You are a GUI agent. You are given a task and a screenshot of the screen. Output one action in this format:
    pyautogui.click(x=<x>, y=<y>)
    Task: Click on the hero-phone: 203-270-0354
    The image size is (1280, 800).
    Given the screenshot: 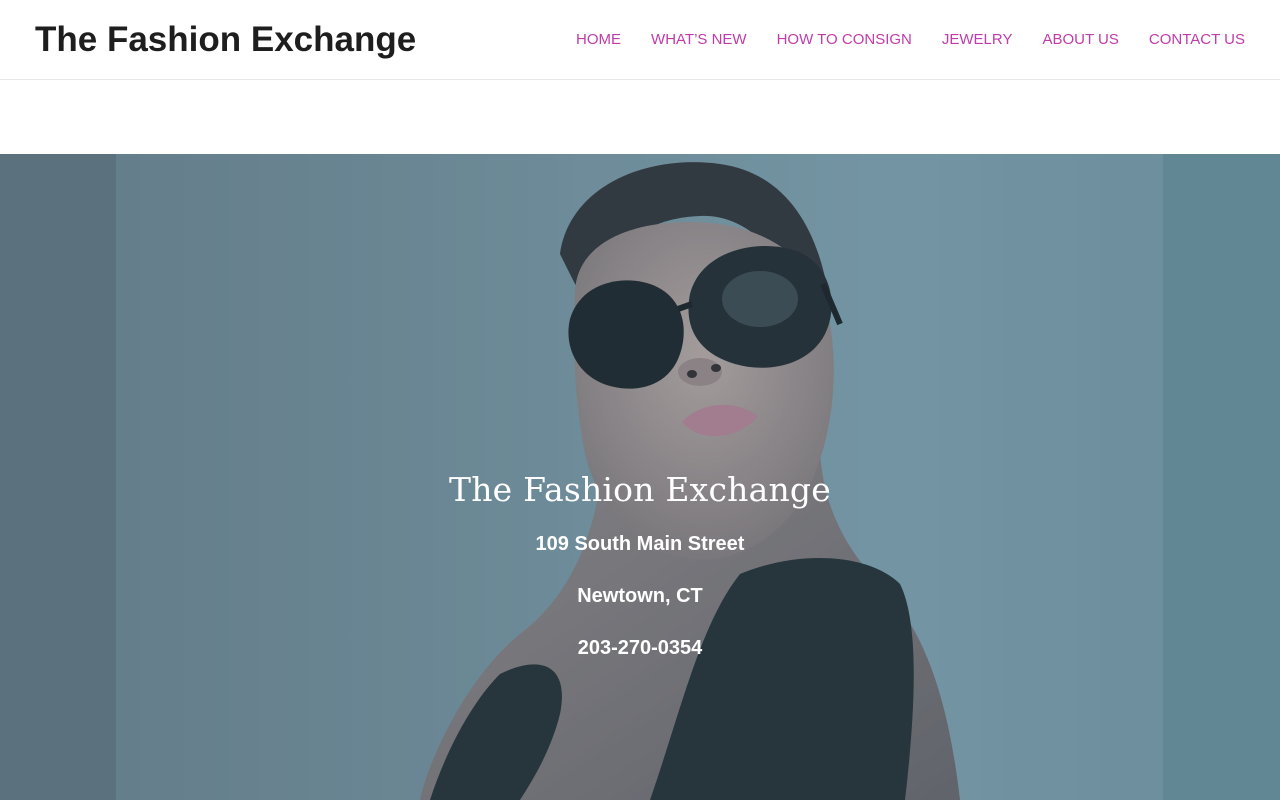 What is the action you would take?
    pyautogui.click(x=640, y=648)
    